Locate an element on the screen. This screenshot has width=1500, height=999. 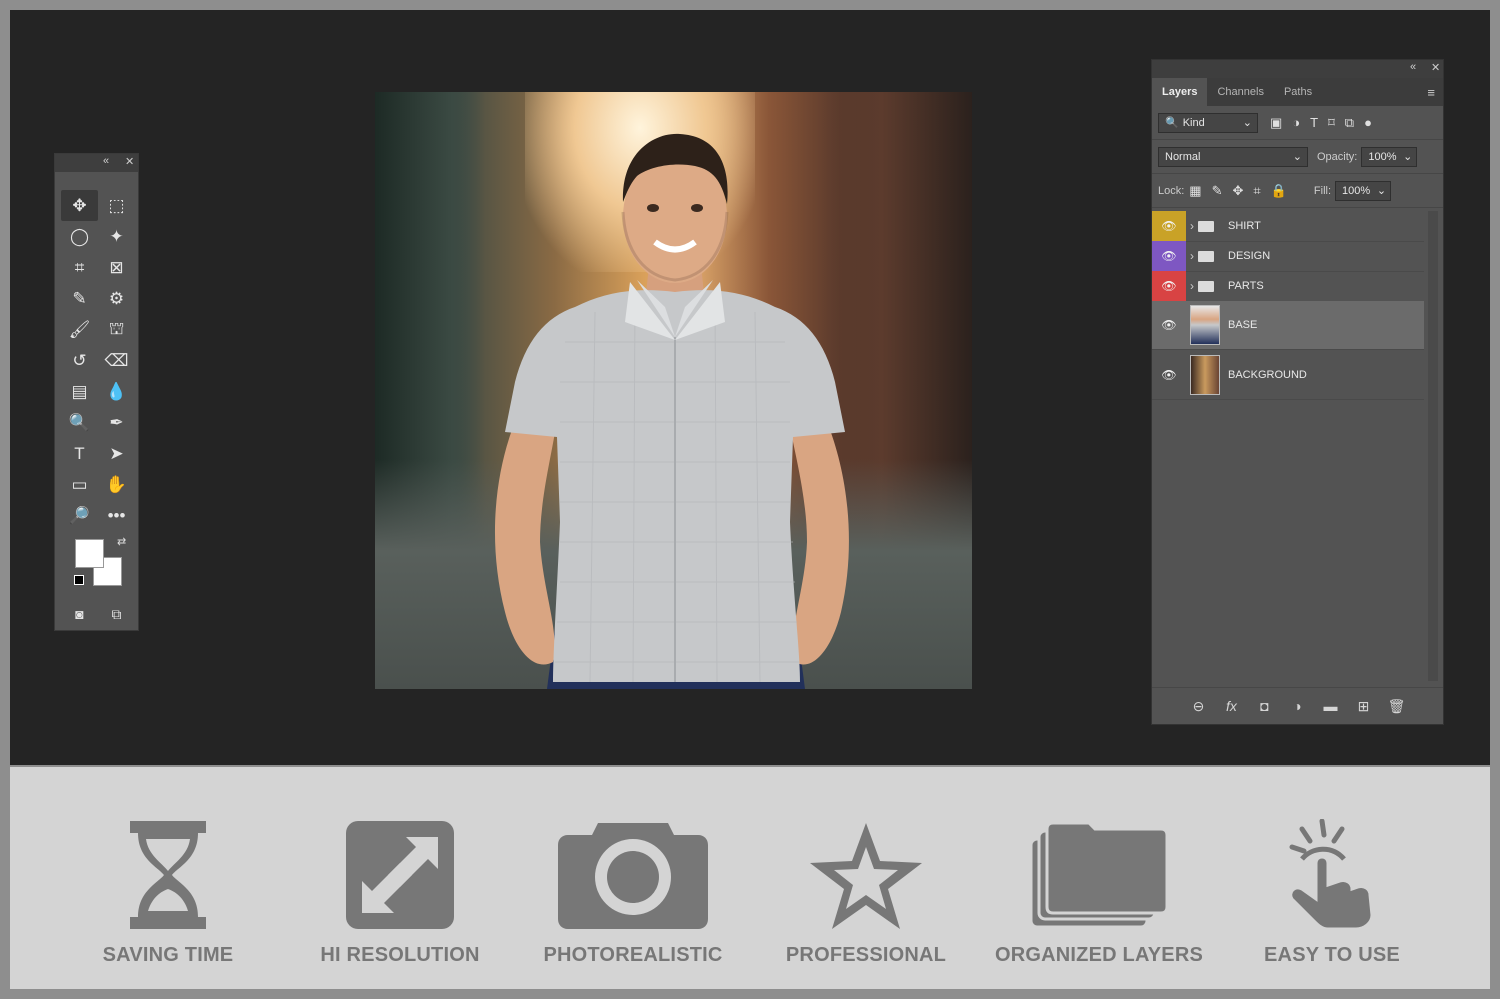
gradient-tool: ▤ is located at coordinates (79, 391).